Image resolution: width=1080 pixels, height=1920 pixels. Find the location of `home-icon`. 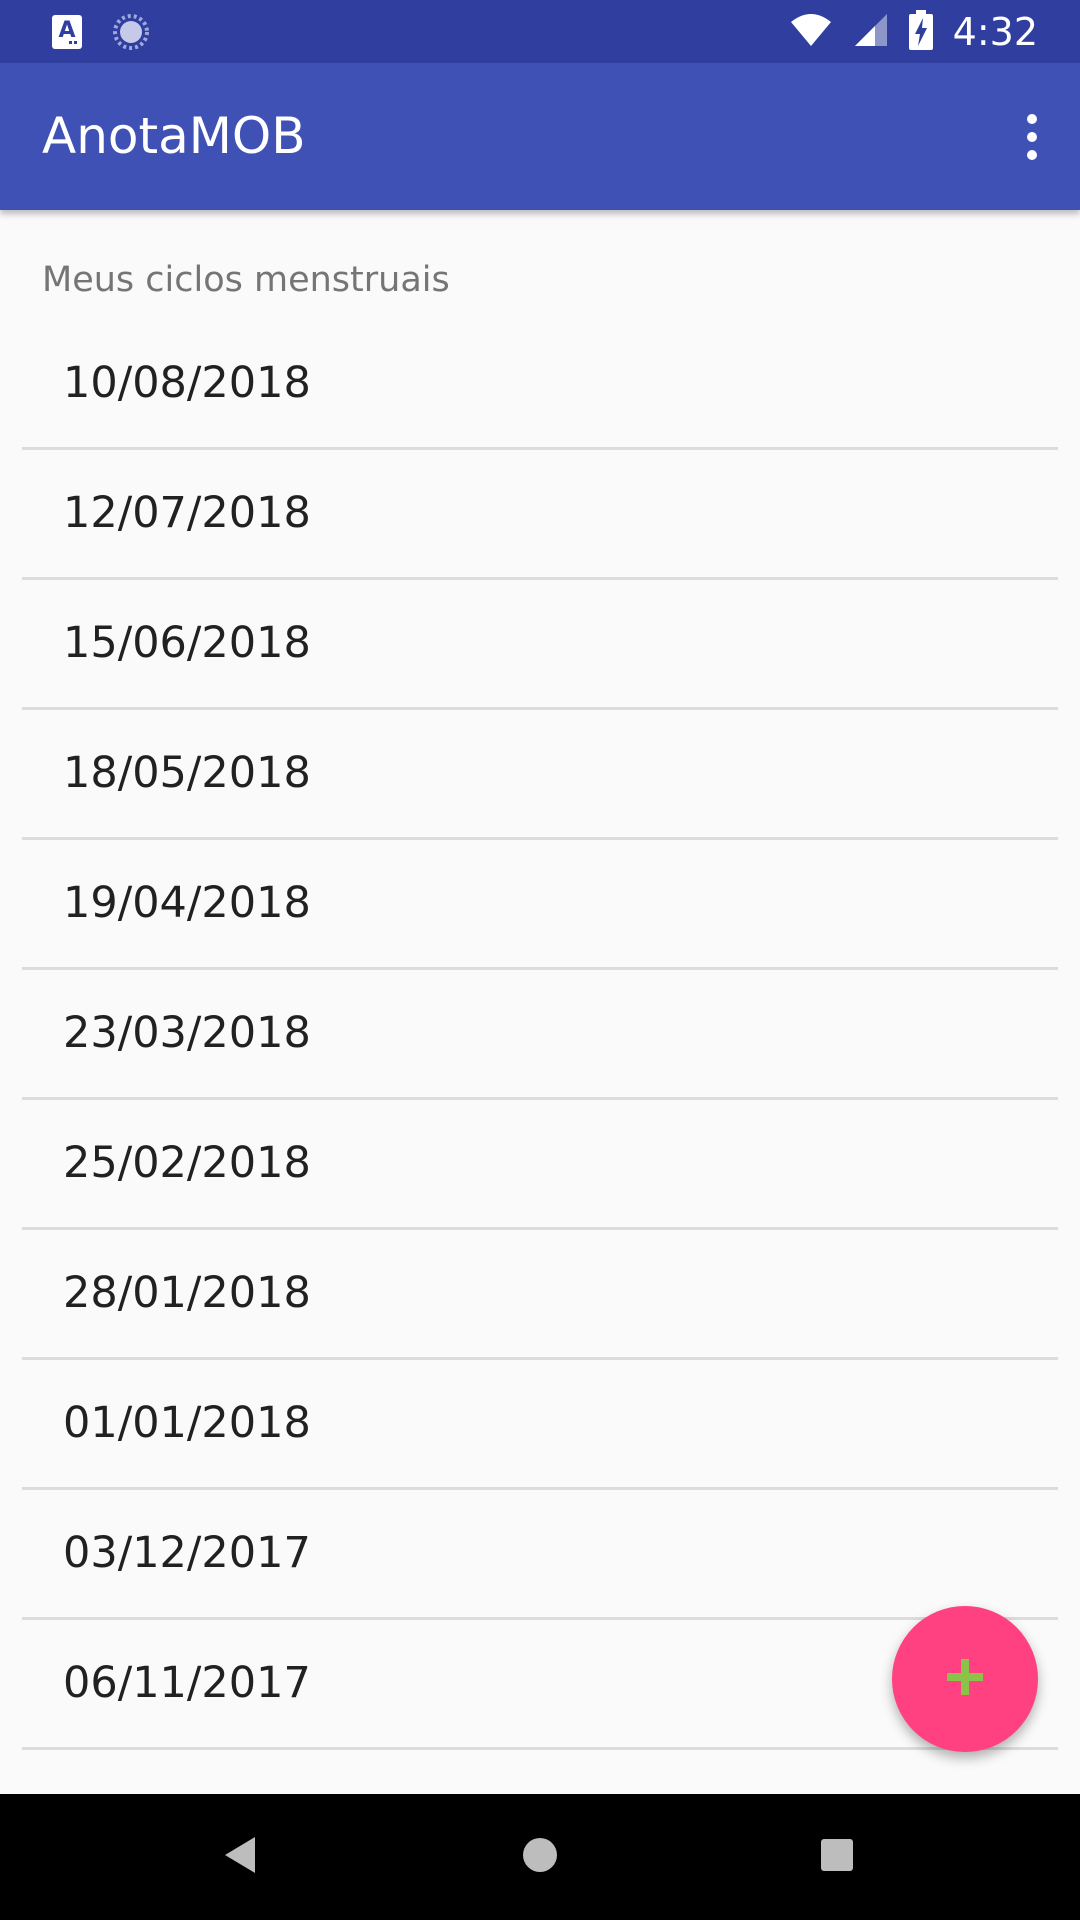

home-icon is located at coordinates (540, 1857).